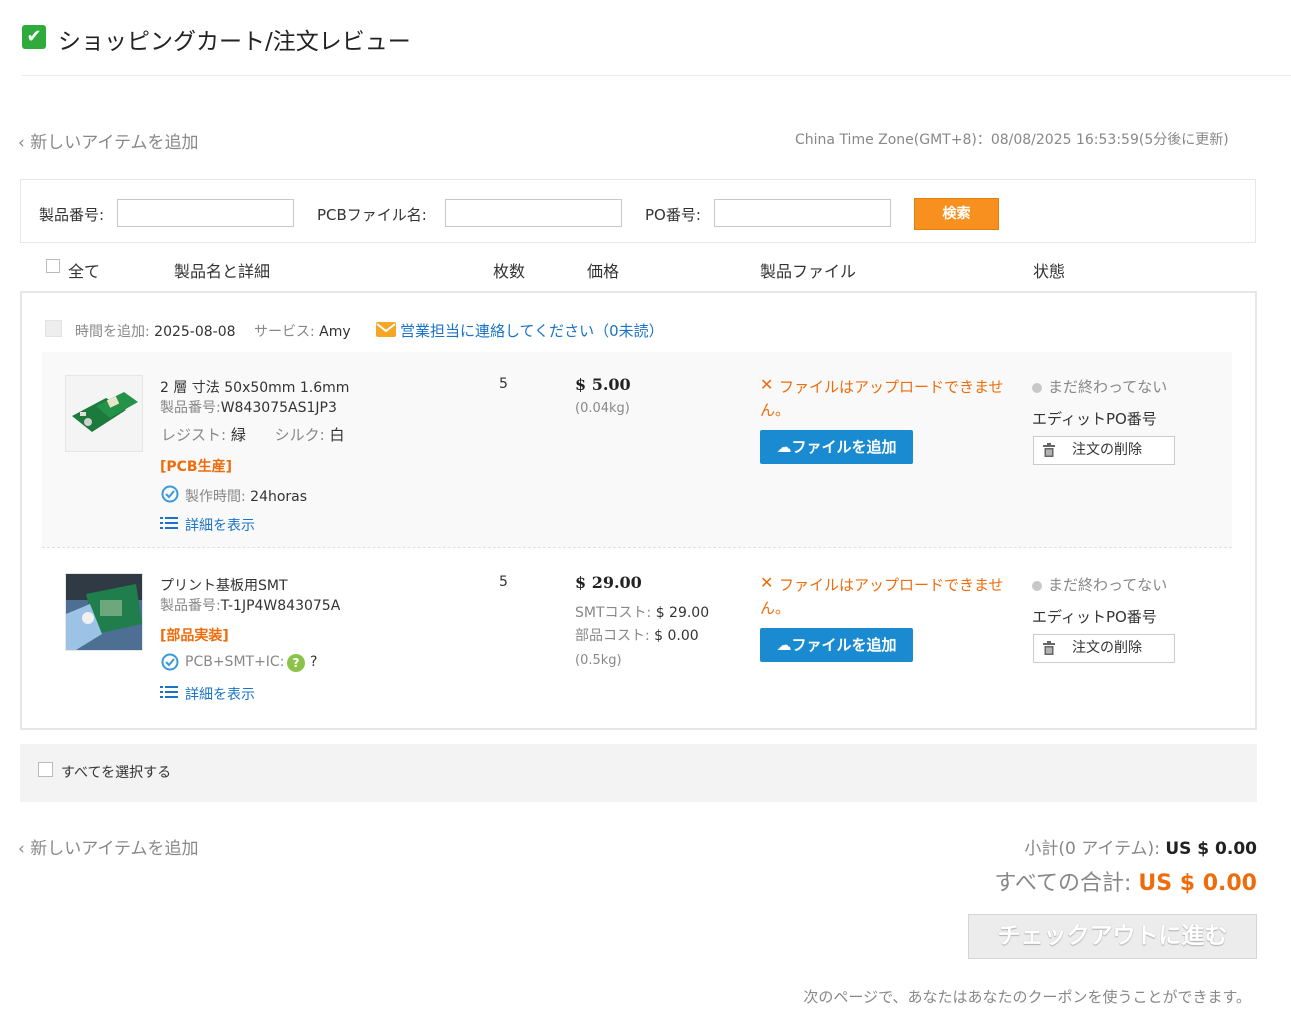  Describe the element at coordinates (34, 37) in the screenshot. I see `check-icon: ✔` at that location.